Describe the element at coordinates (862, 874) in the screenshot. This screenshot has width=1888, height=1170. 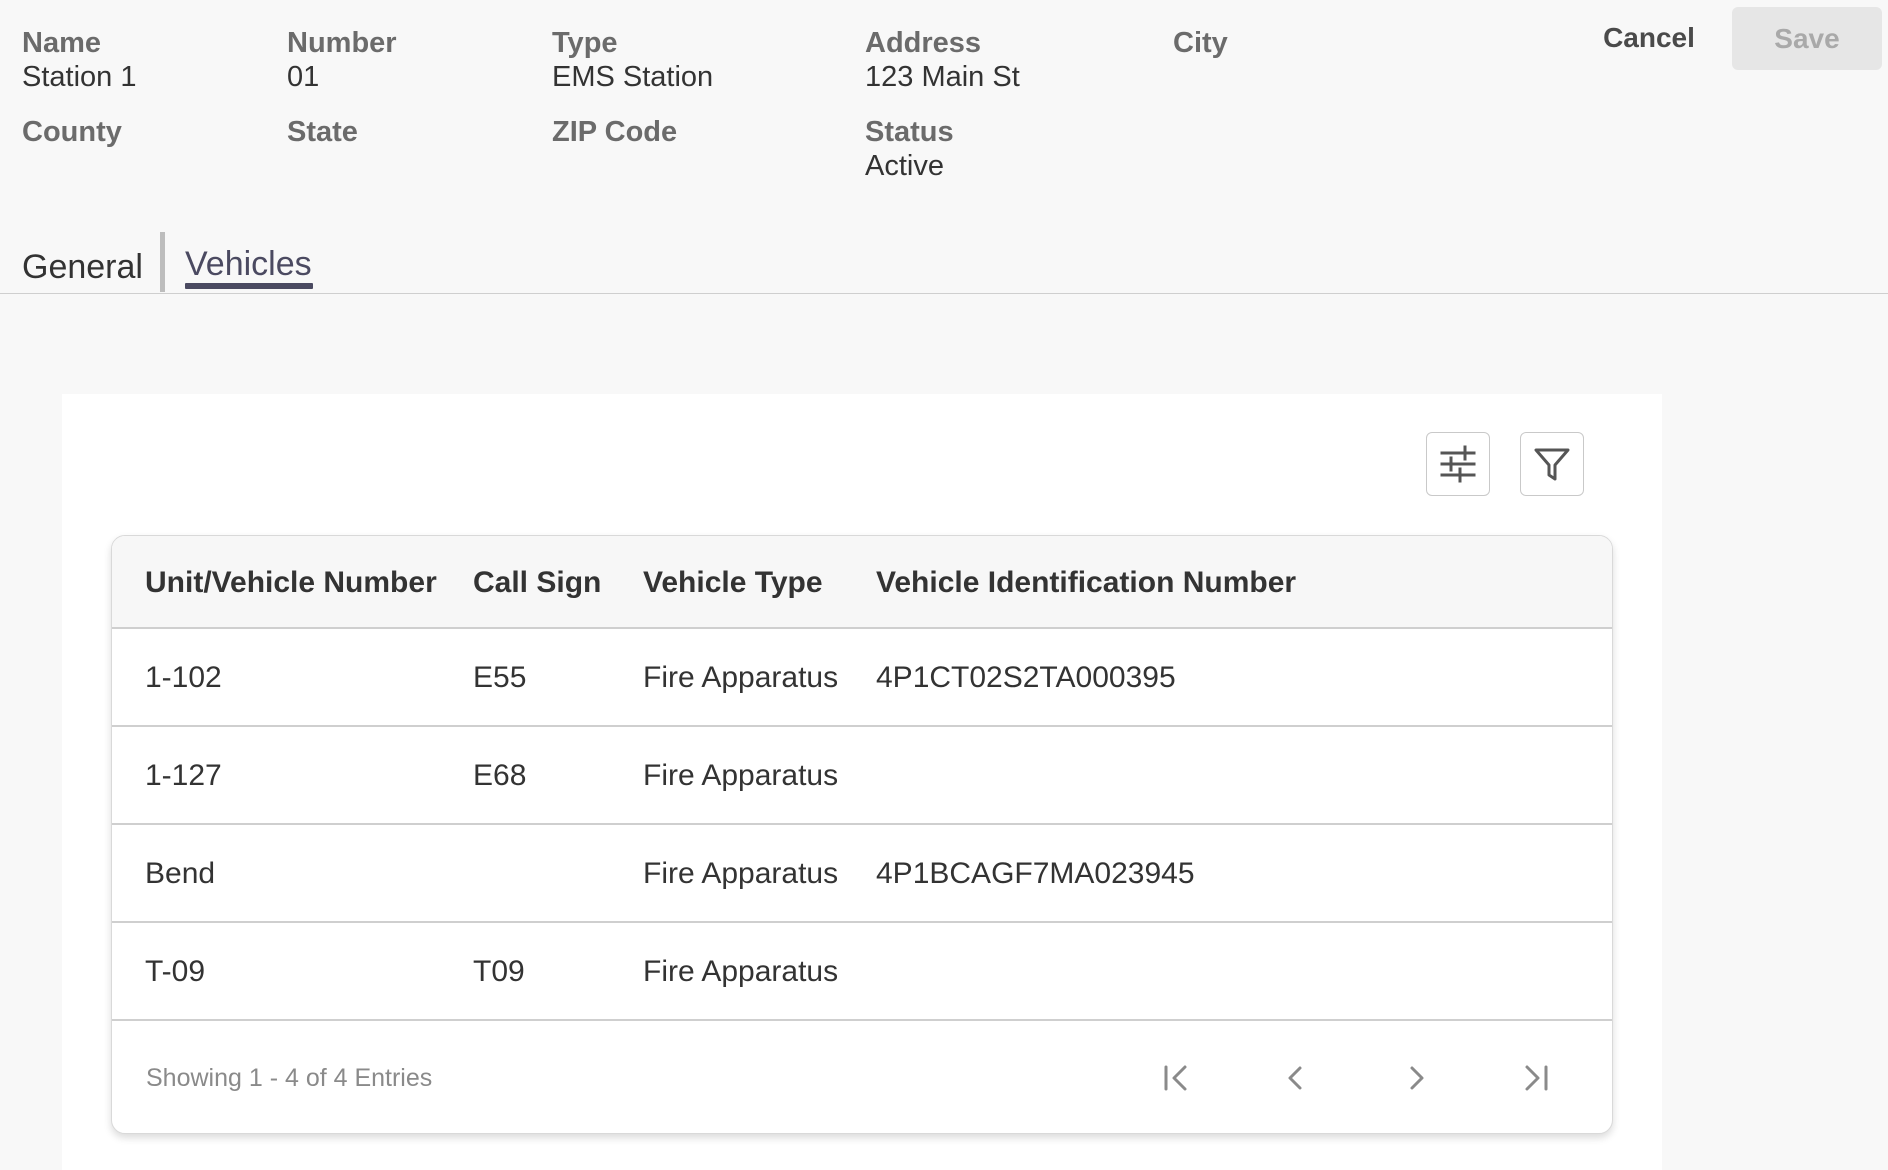
I see `table-row: Bend Fire Apparatus 4P1BCAGF7MA023945` at that location.